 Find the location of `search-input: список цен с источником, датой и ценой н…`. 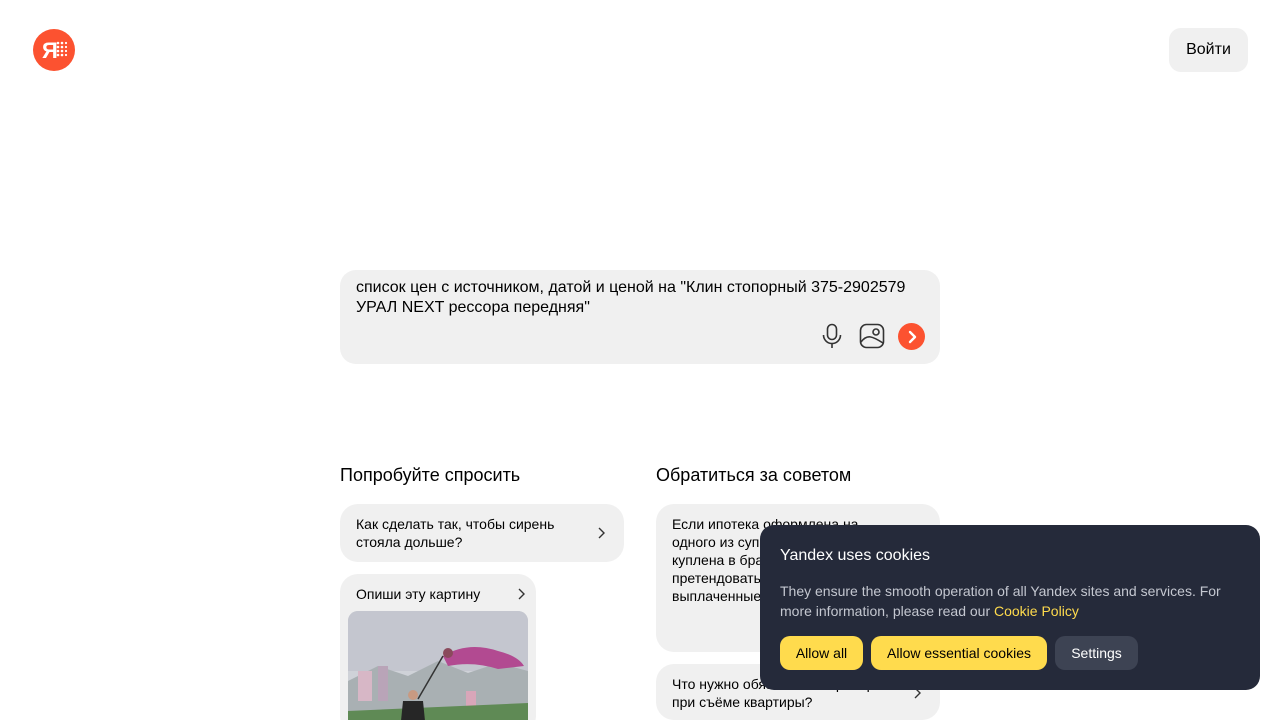

search-input: список цен с источником, датой и ценой н… is located at coordinates (636, 298).